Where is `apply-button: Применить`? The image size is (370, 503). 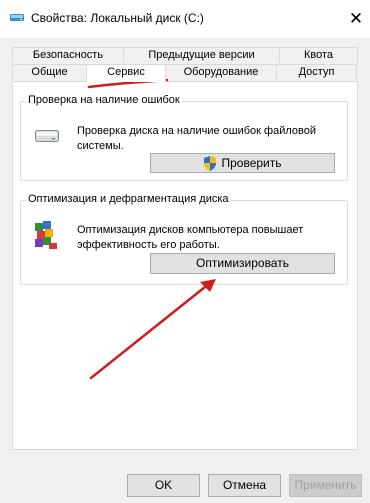
apply-button: Применить is located at coordinates (325, 485).